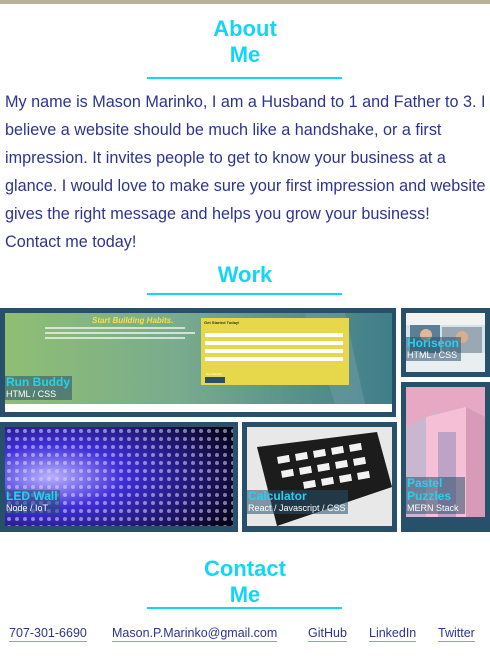  What do you see at coordinates (48, 634) in the screenshot?
I see `phone-link: 707-301-6690` at bounding box center [48, 634].